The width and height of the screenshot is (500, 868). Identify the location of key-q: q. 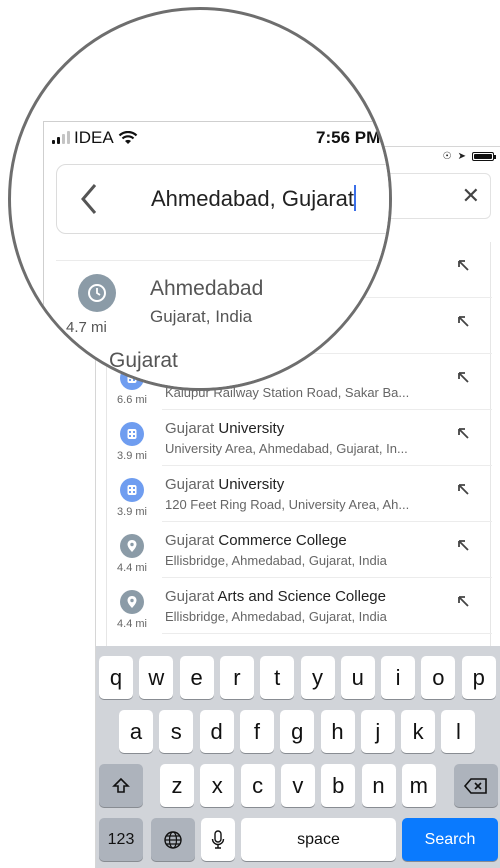
(116, 677).